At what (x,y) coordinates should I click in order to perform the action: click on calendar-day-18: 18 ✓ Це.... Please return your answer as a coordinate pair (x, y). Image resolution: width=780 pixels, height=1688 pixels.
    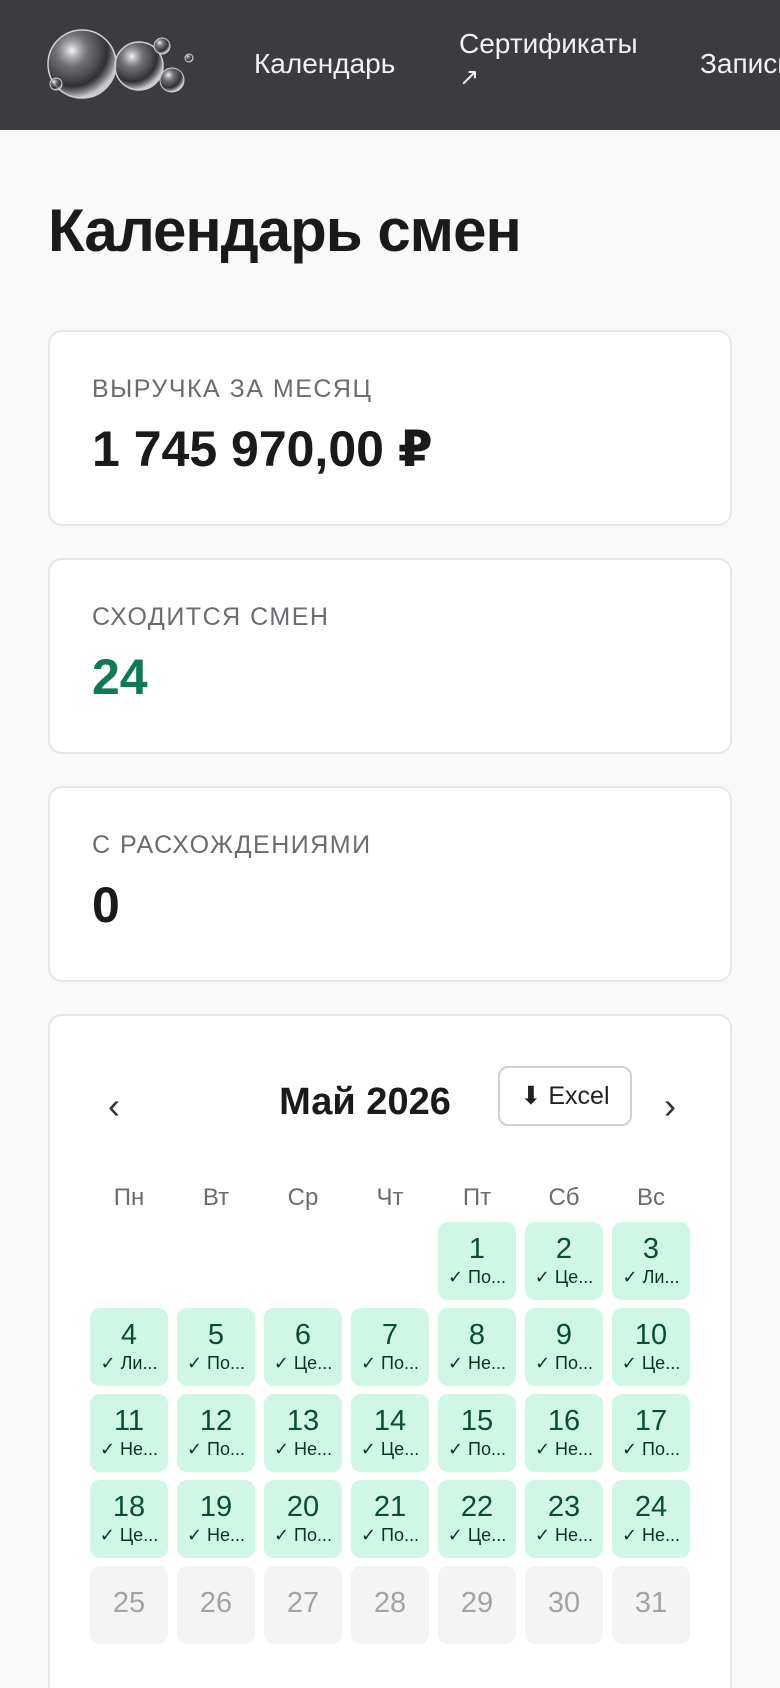
    Looking at the image, I should click on (129, 1519).